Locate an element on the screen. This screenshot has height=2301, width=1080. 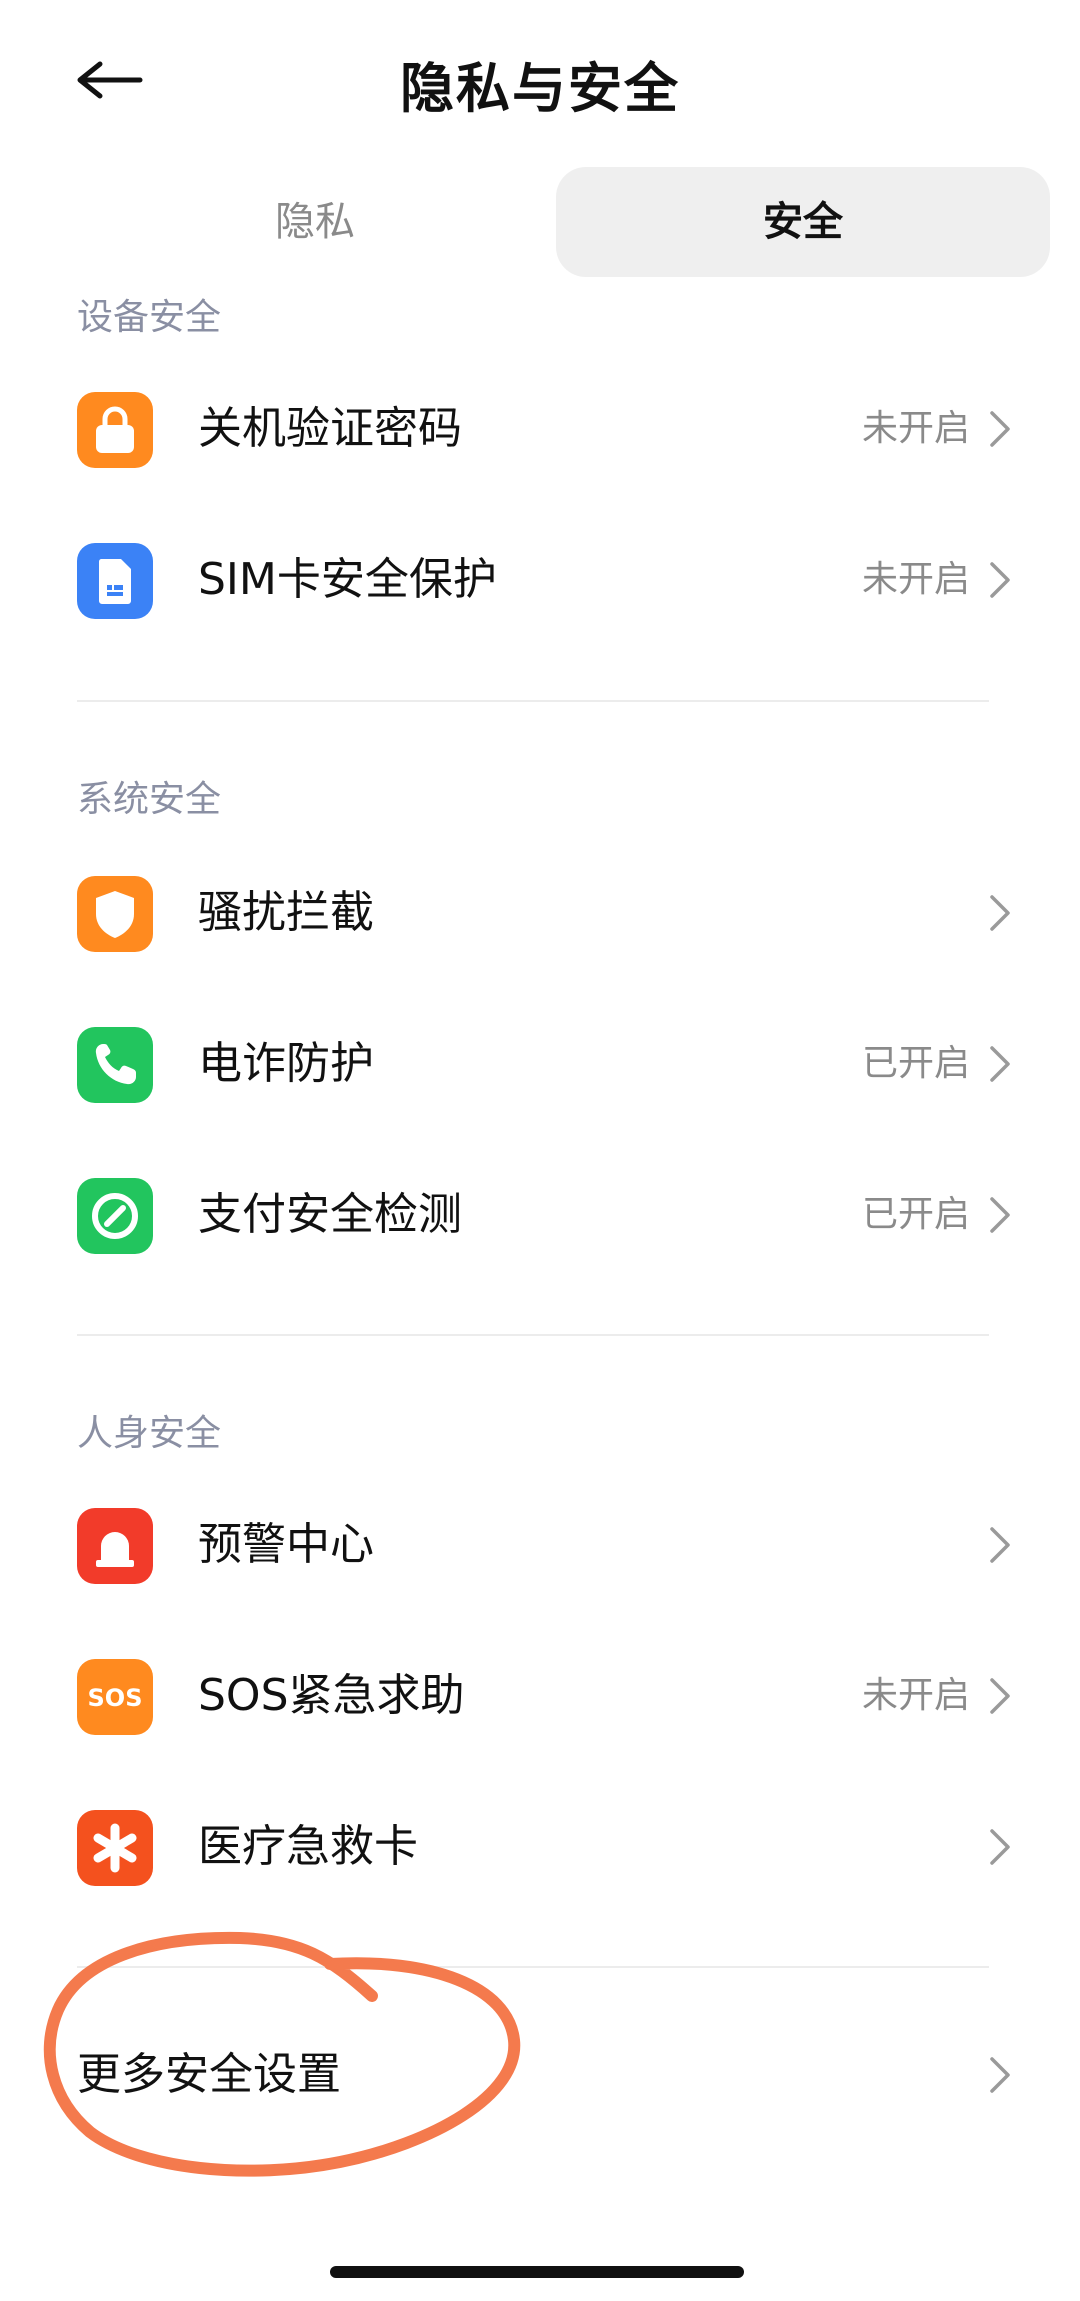
tab-privacy: 隐私 is located at coordinates (315, 222).